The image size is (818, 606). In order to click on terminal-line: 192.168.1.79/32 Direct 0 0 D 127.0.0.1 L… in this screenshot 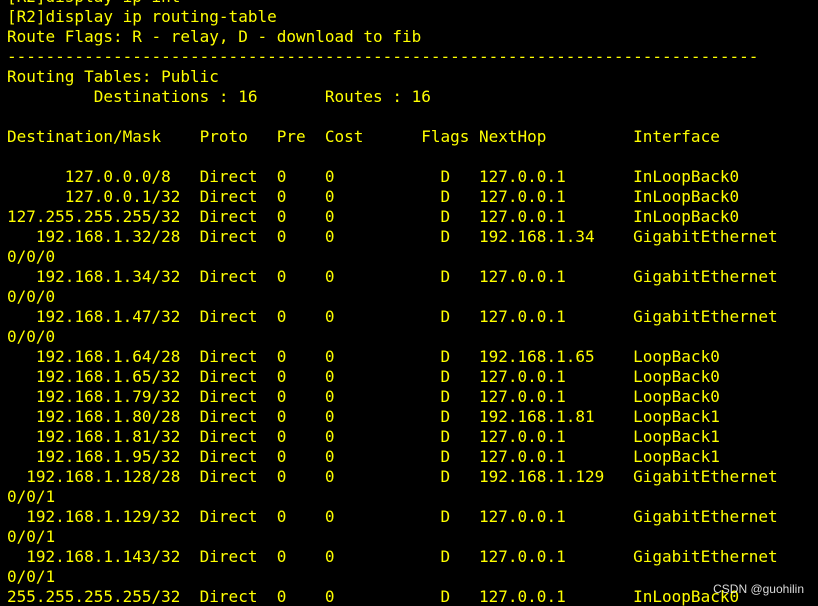, I will do `click(363, 396)`.